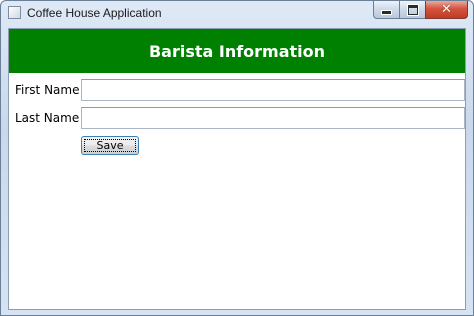 The image size is (474, 316). I want to click on caption-buttons: ✕, so click(420, 10).